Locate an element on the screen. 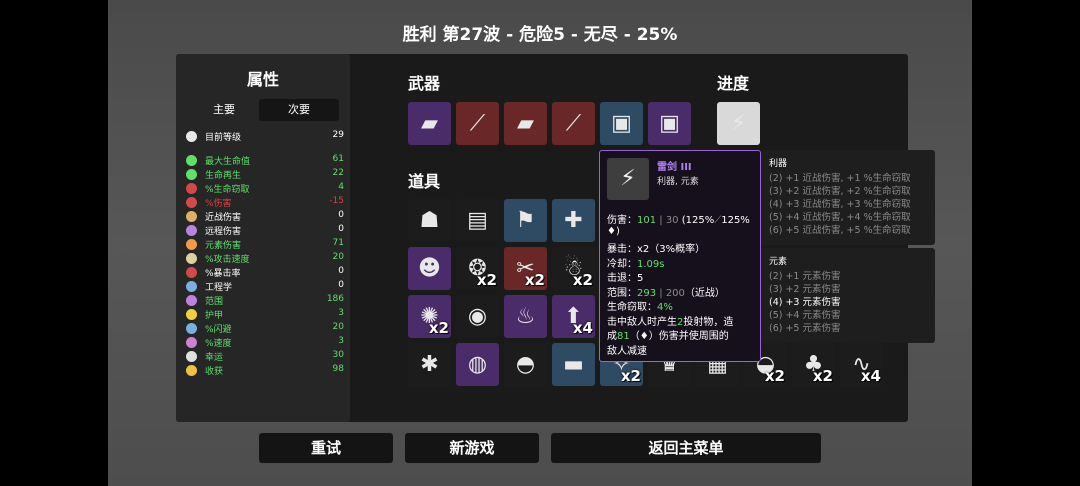 Image resolution: width=1080 pixels, height=486 pixels. inventory-slot: ⬆ x4 is located at coordinates (573, 316).